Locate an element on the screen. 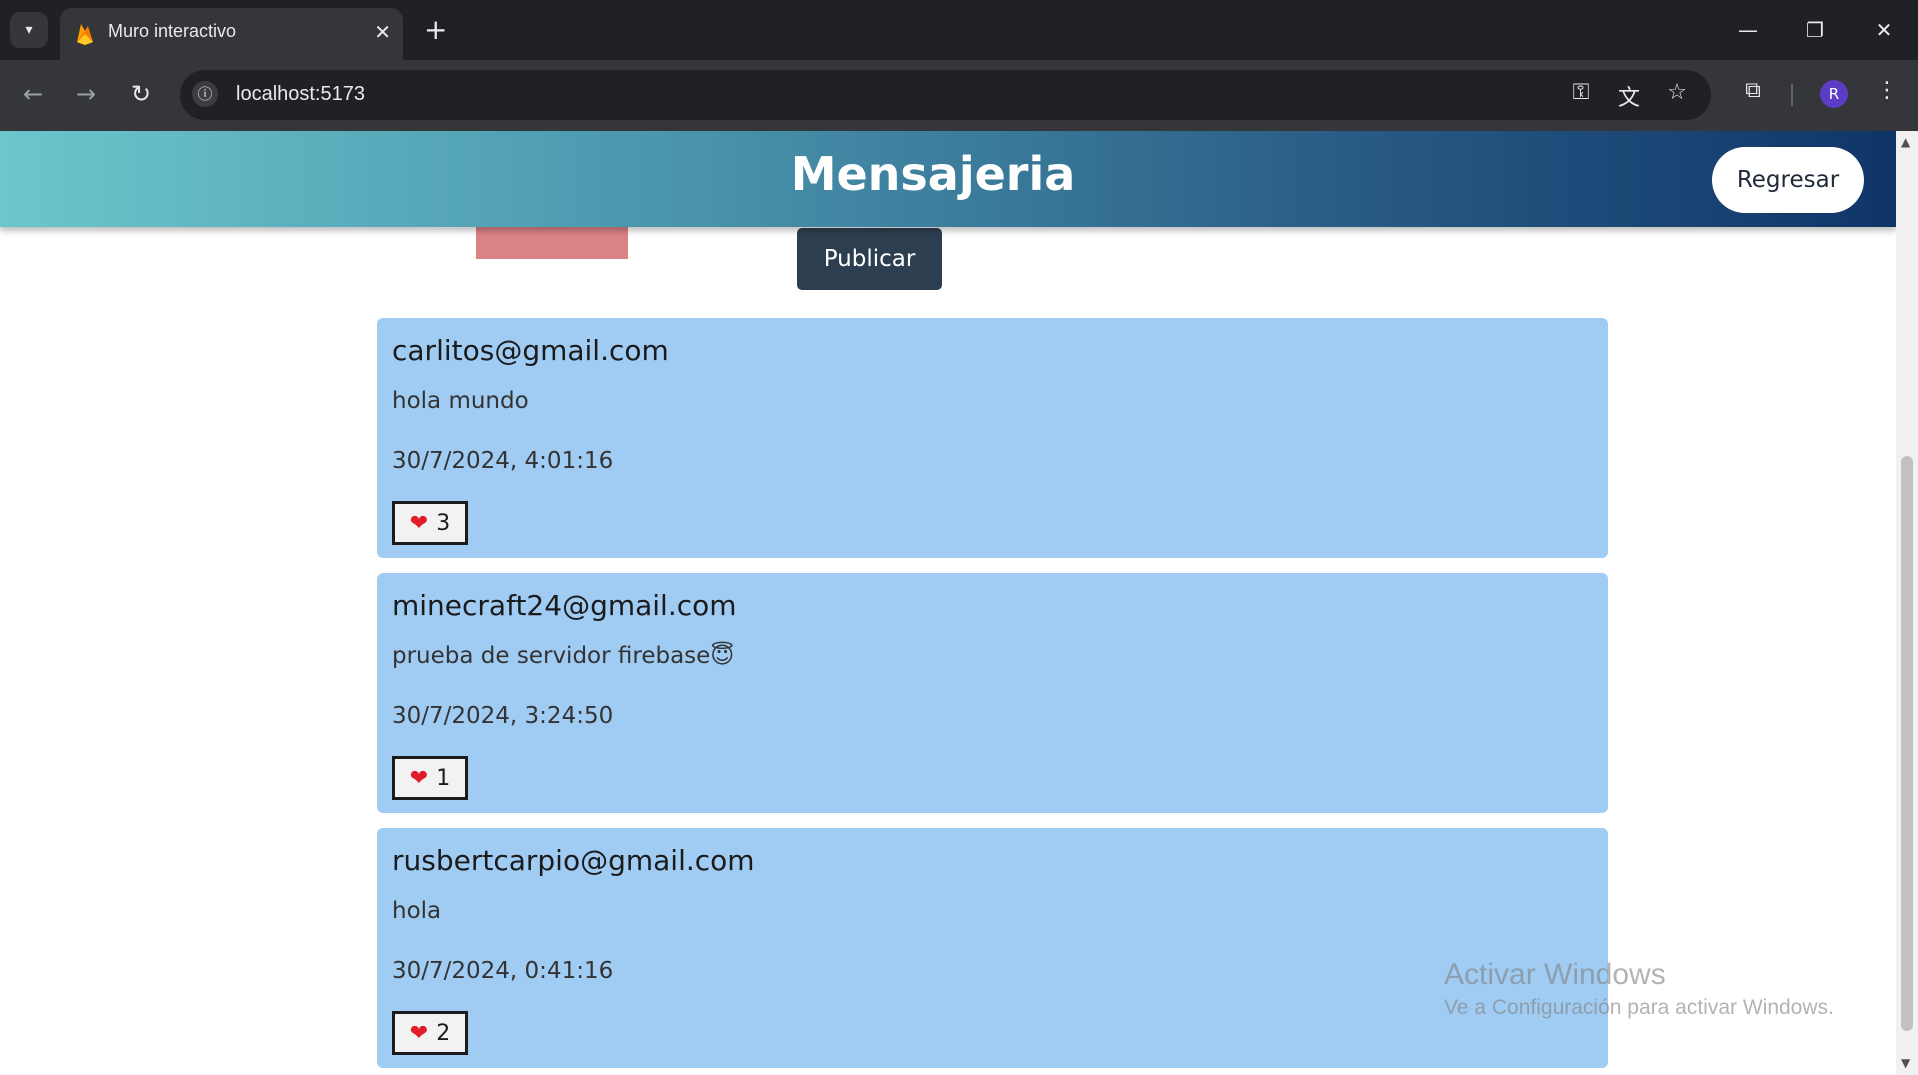 The height and width of the screenshot is (1075, 1918). like-count: 2 is located at coordinates (443, 1033).